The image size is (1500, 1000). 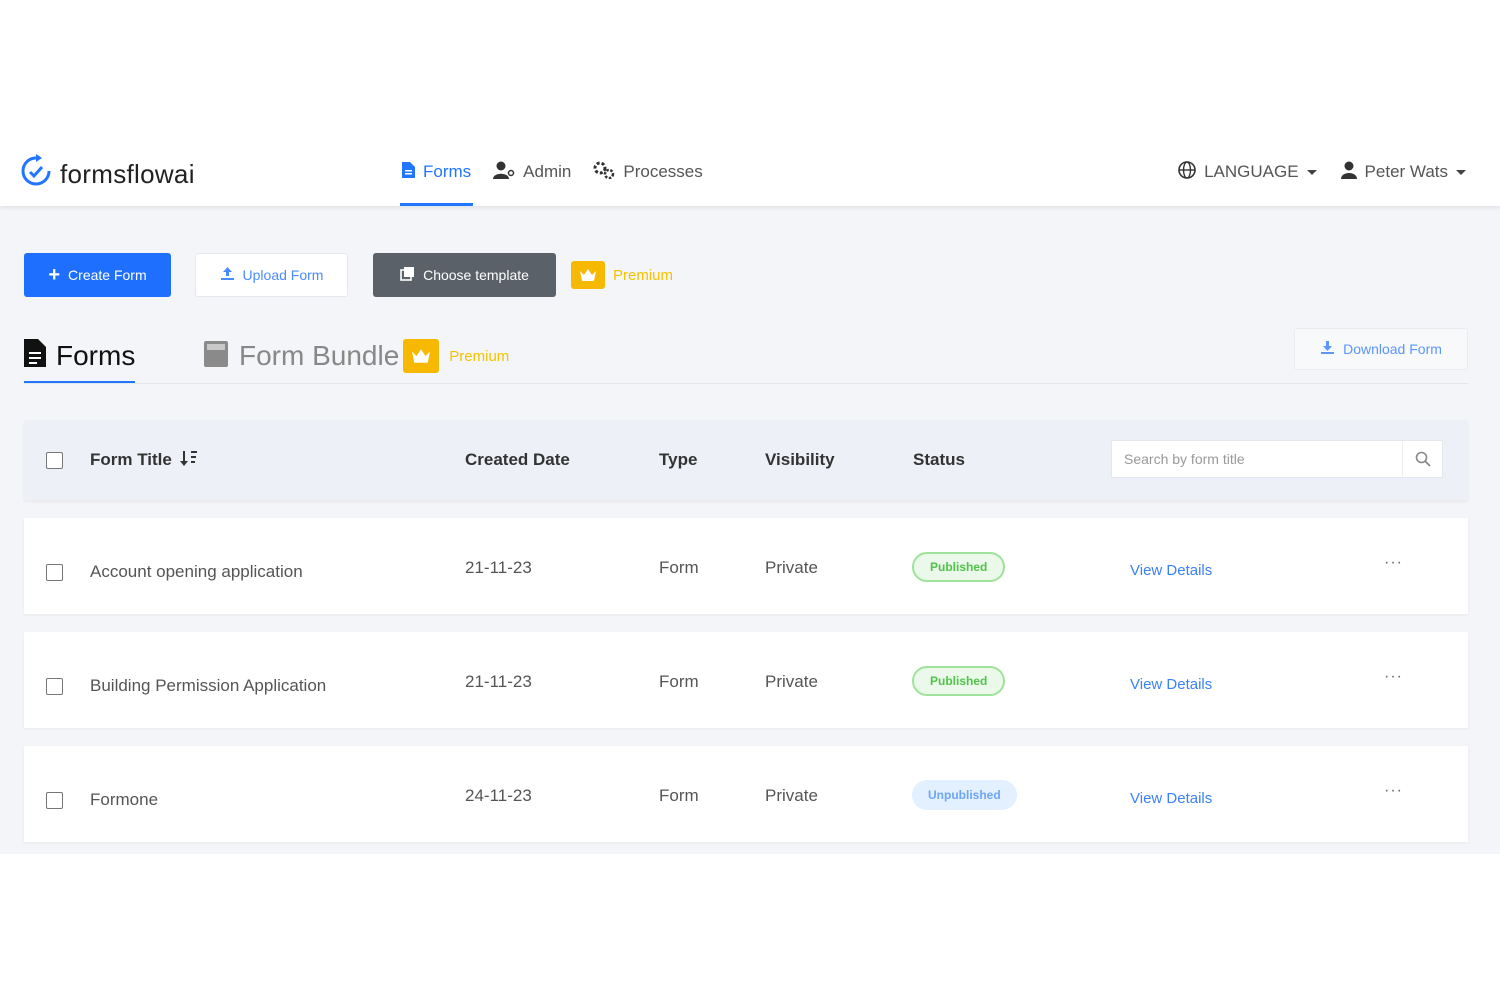 I want to click on create-form-label: Create Form, so click(x=107, y=275).